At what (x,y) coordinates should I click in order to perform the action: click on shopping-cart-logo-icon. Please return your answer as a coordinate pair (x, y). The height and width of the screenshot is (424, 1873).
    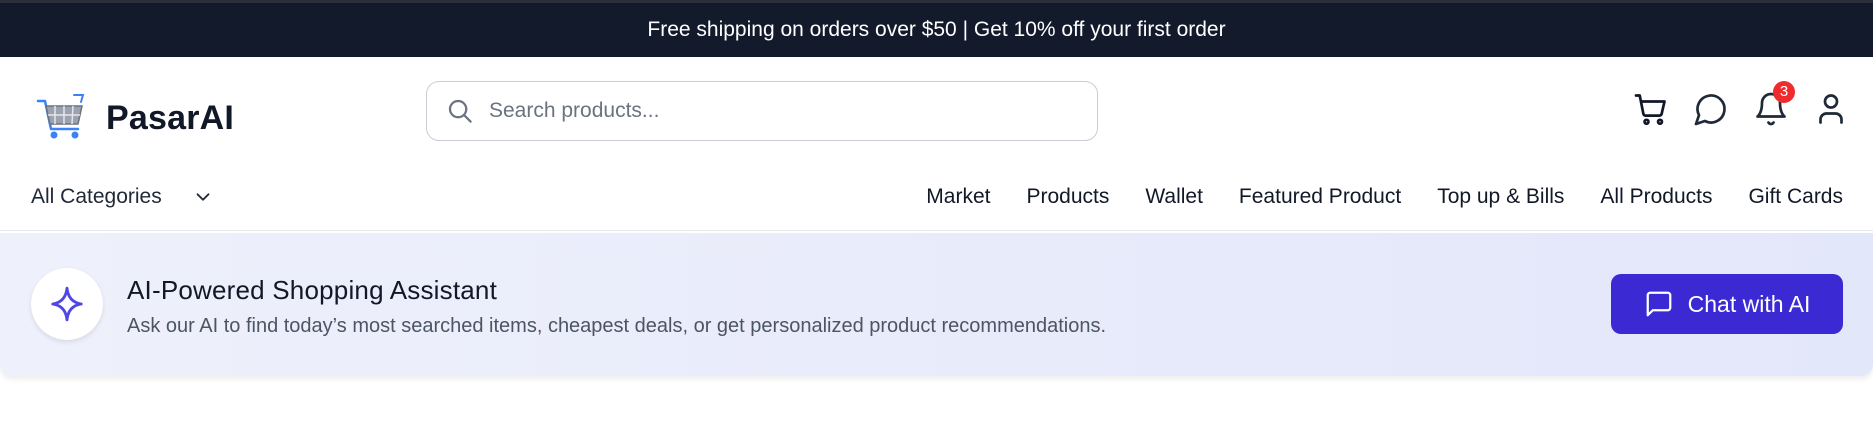
    Looking at the image, I should click on (60, 116).